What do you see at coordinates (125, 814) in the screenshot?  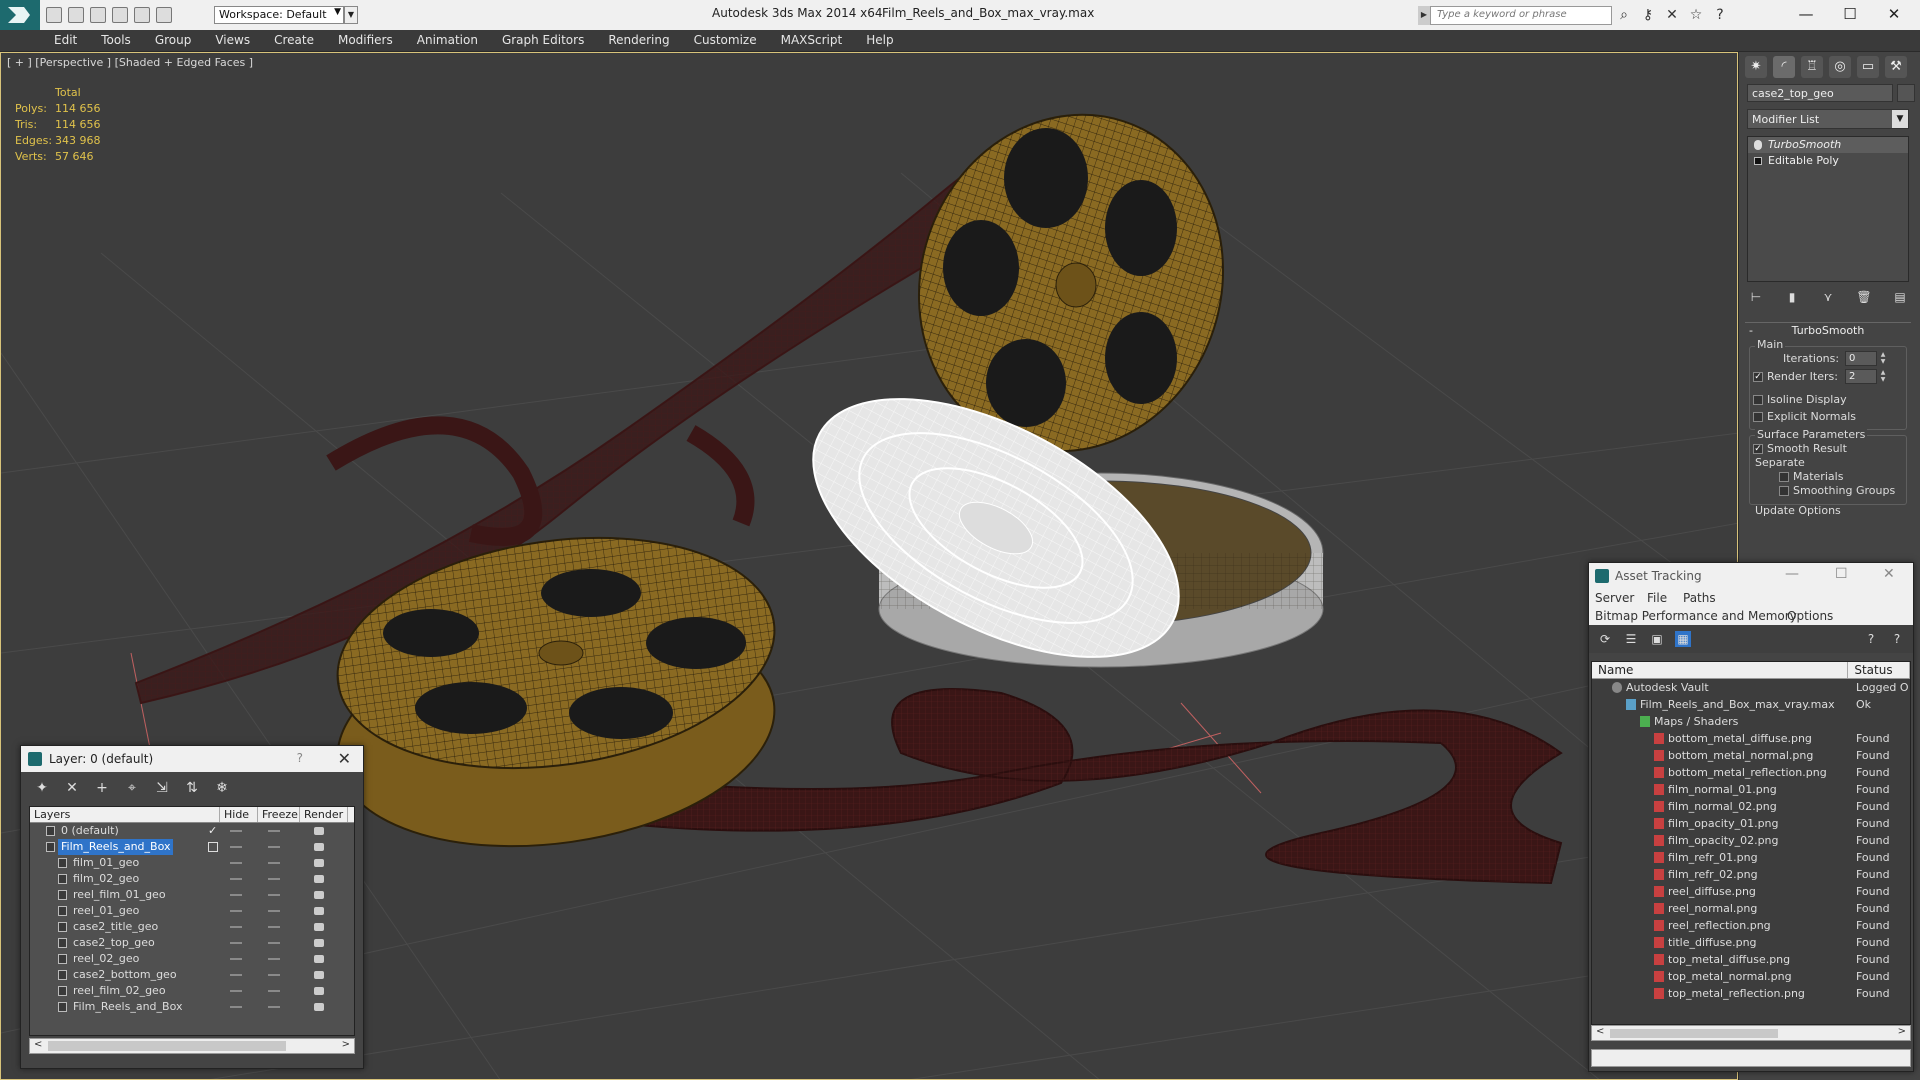 I see `column-layers: Layers` at bounding box center [125, 814].